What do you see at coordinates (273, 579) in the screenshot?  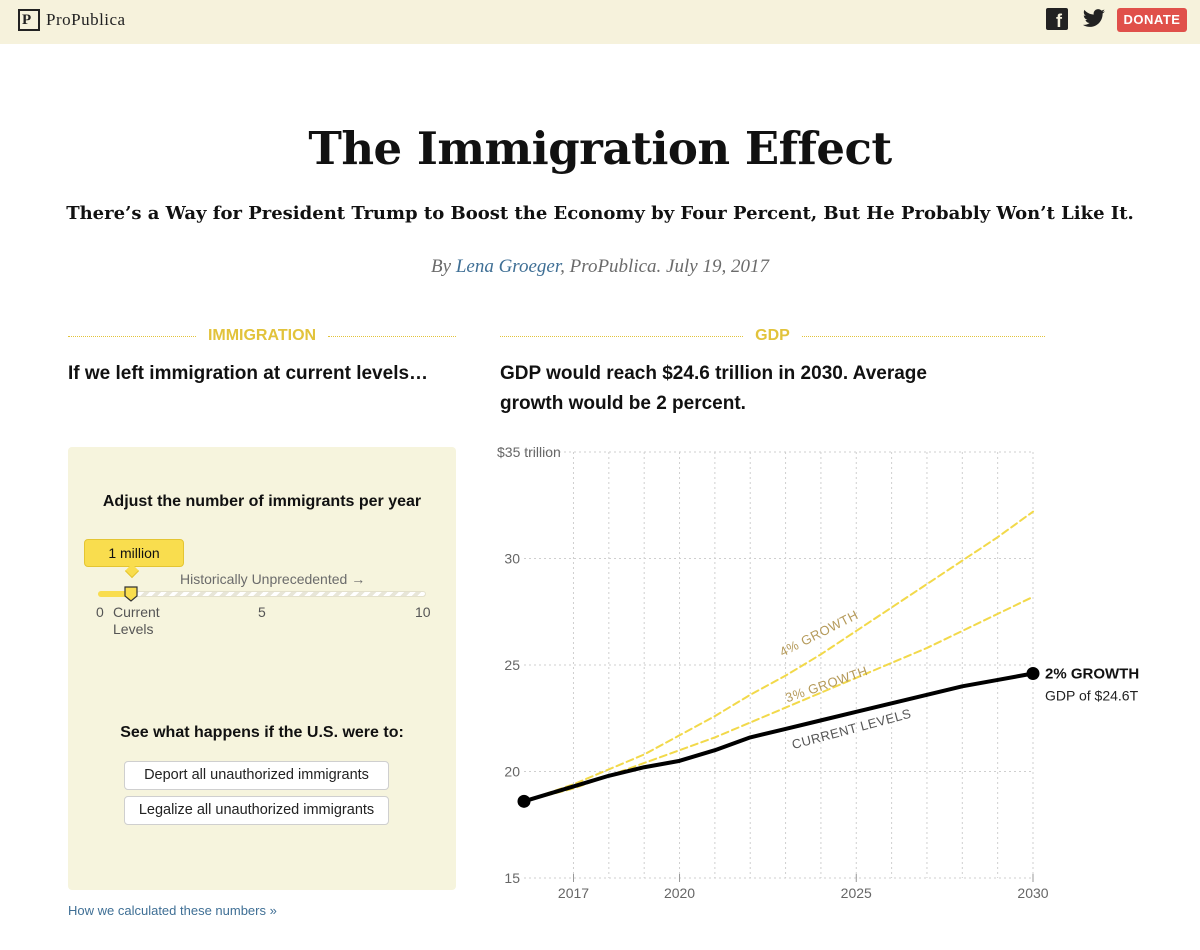 I see `historically-unprecedented-label: Historically Unprecedented →` at bounding box center [273, 579].